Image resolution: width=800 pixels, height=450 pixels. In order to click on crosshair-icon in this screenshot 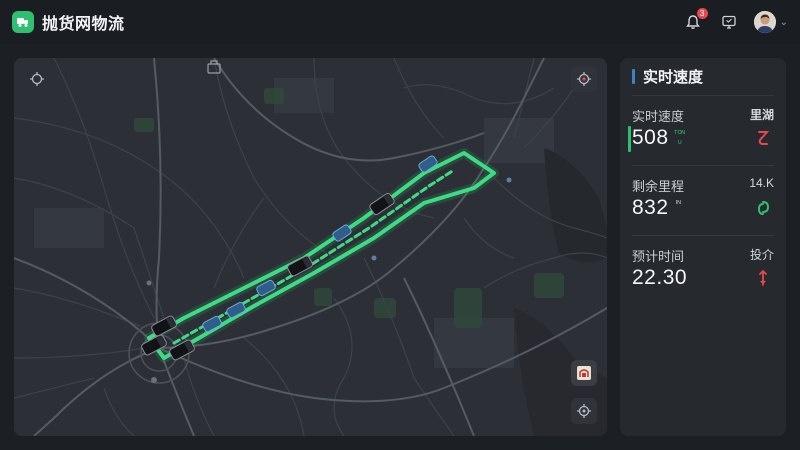, I will do `click(37, 79)`.